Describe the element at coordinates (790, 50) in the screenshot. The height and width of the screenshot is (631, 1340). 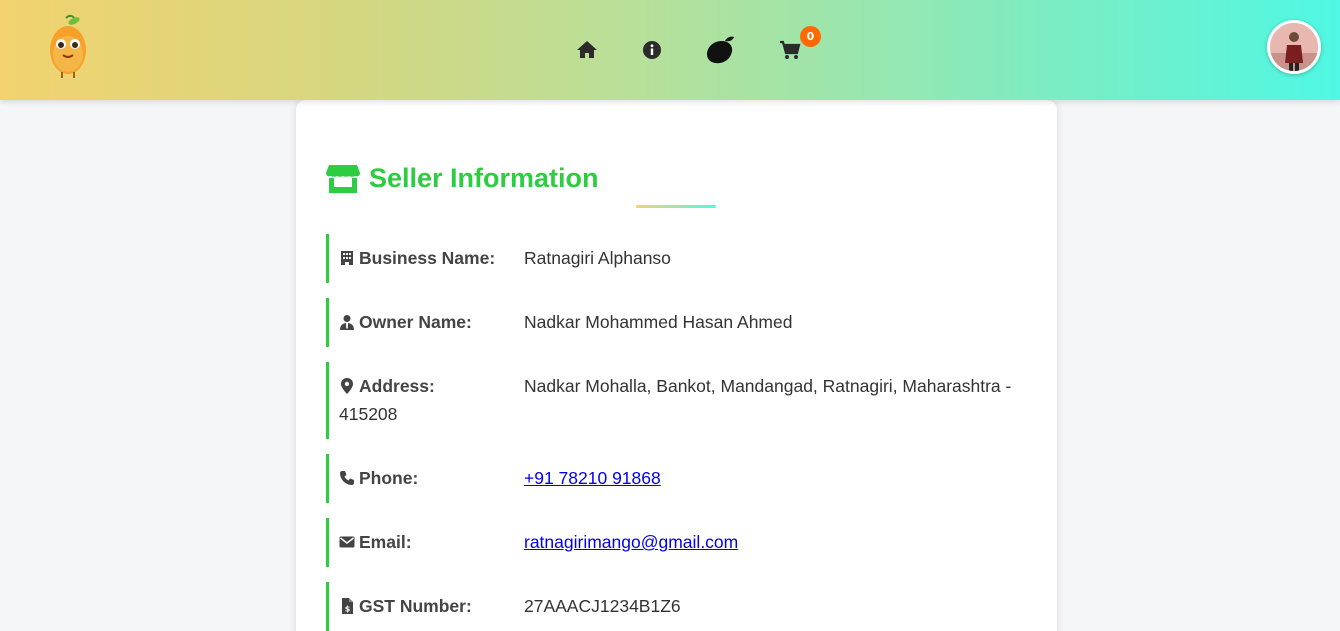
I see `cart-icon` at that location.